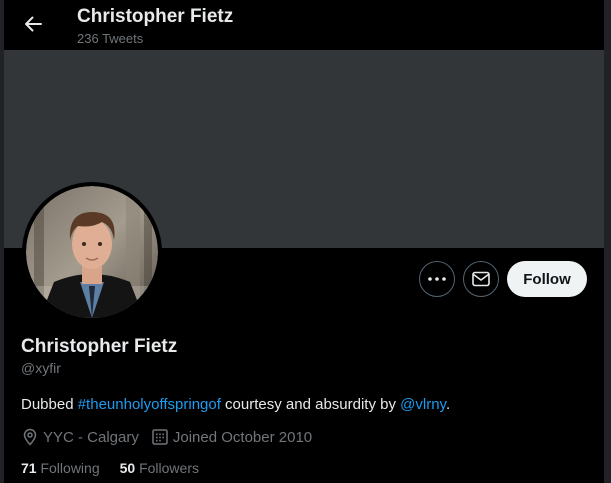 The image size is (611, 483). I want to click on more-button, so click(437, 279).